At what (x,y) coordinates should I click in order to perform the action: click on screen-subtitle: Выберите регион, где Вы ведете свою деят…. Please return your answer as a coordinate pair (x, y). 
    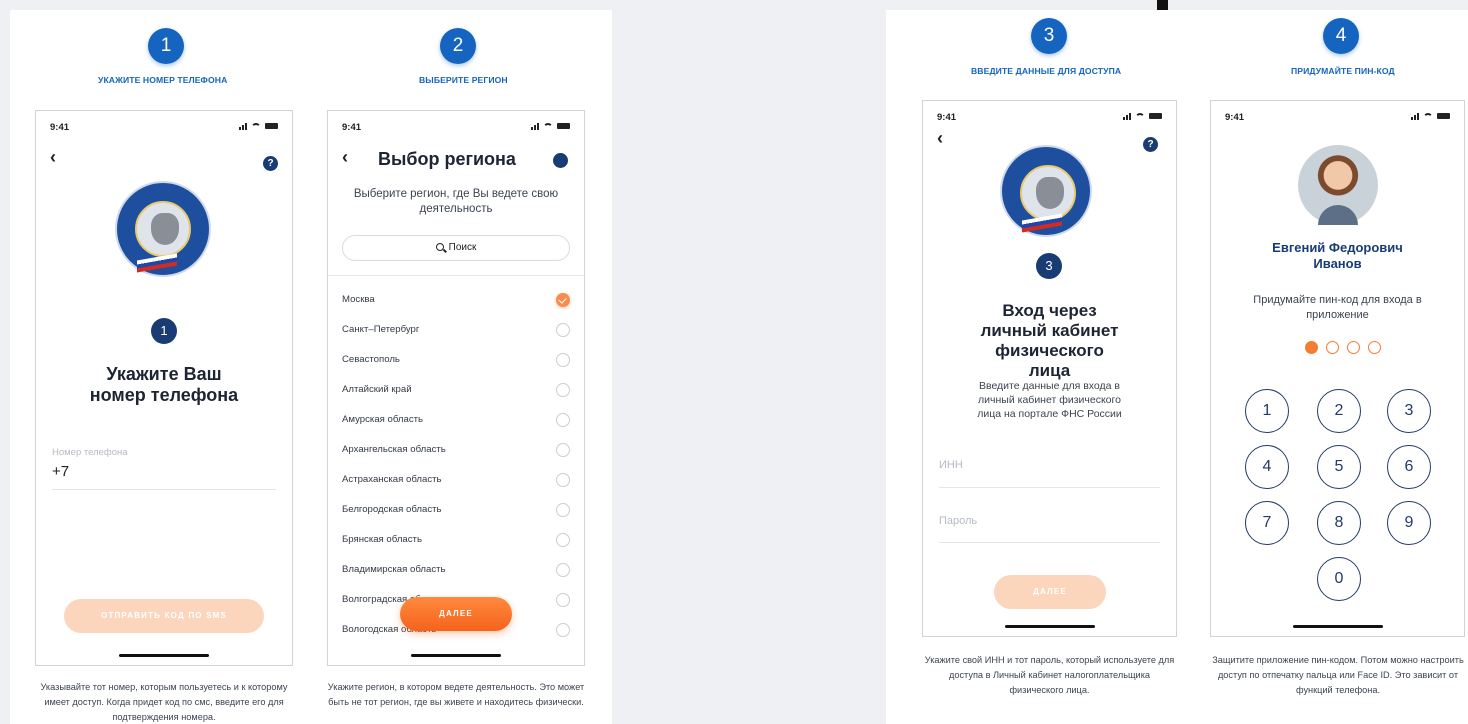
    Looking at the image, I should click on (456, 201).